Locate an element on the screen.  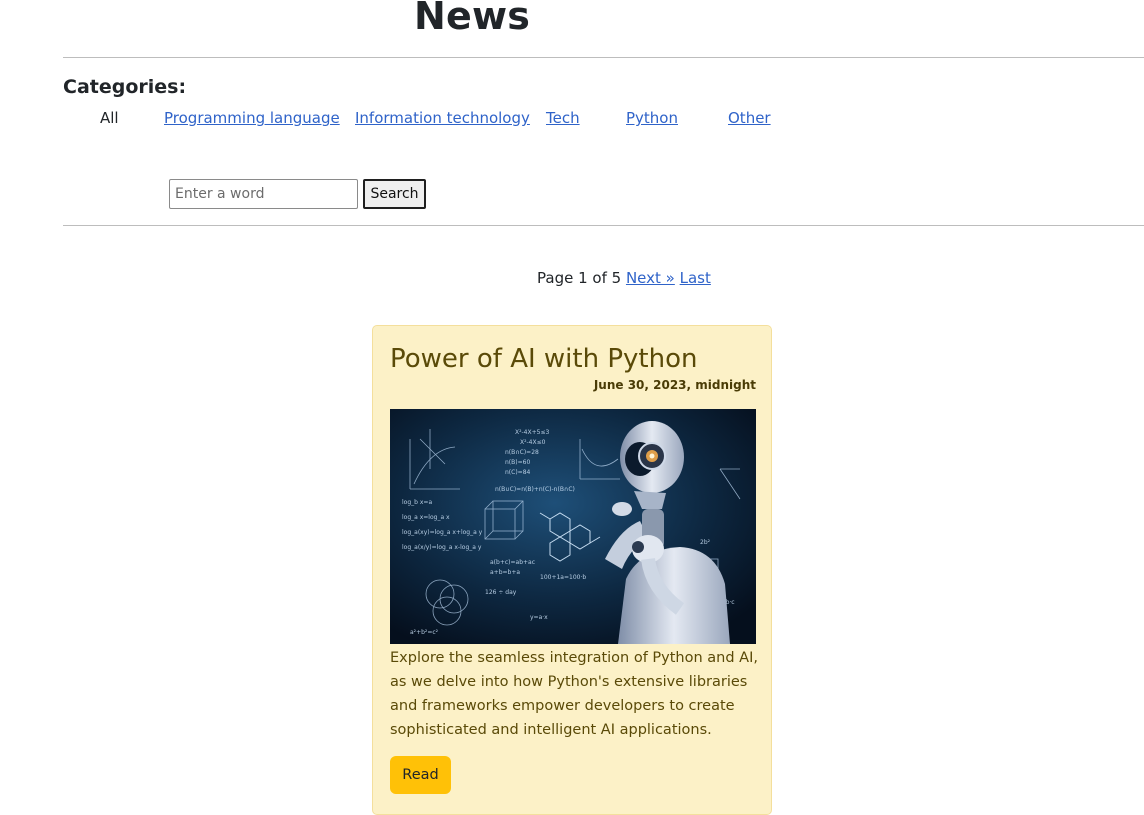
category-all: All is located at coordinates (109, 118).